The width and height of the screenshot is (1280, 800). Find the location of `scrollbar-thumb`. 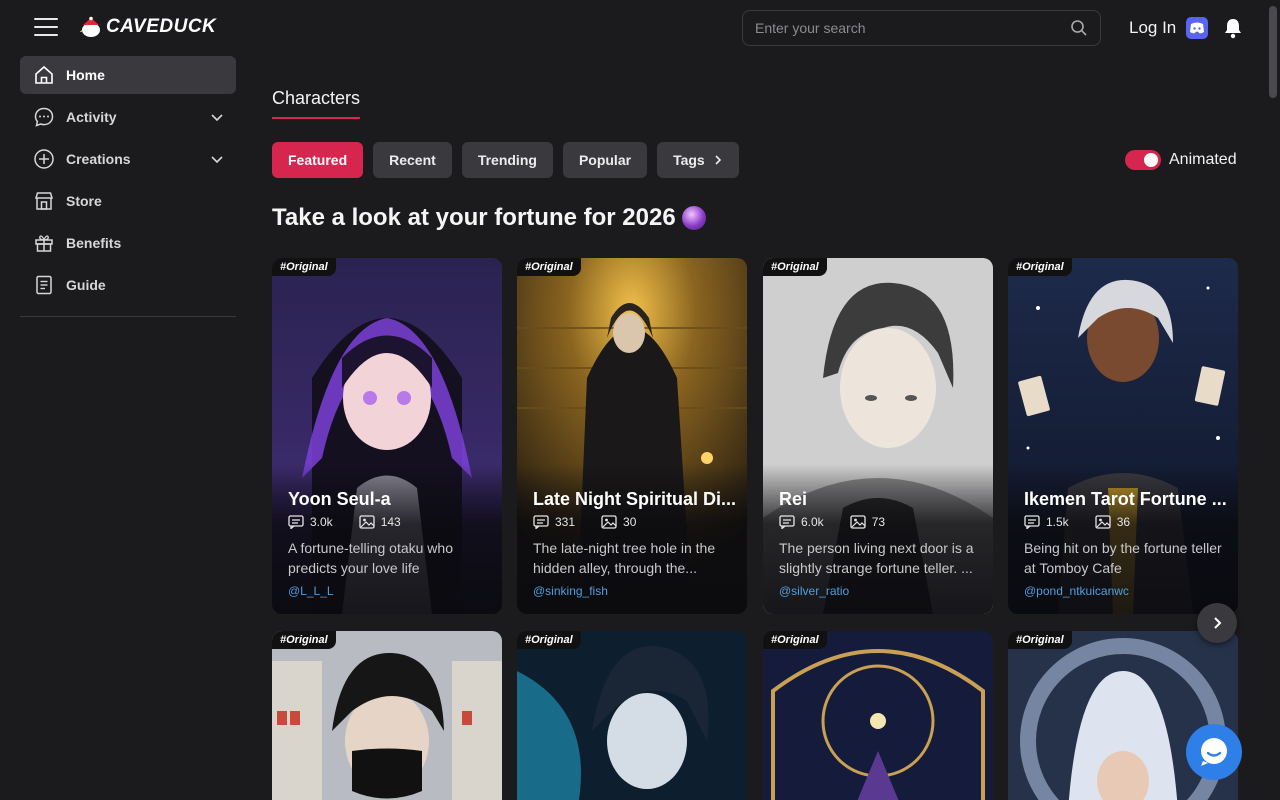

scrollbar-thumb is located at coordinates (1273, 52).